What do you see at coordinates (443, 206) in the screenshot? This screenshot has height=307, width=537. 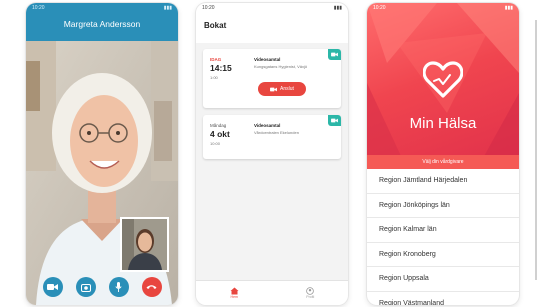 I see `region-item: Region Jönköpings län` at bounding box center [443, 206].